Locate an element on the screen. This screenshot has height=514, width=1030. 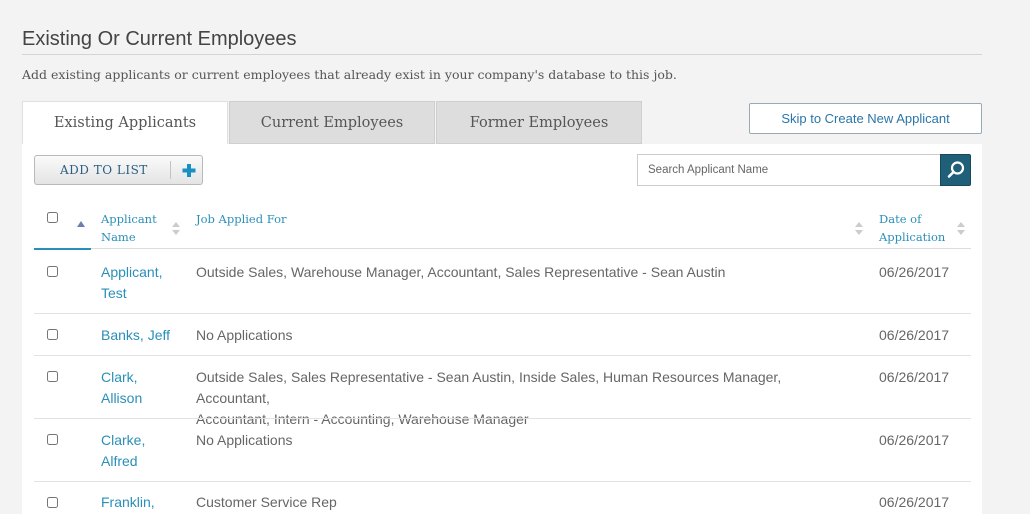
applicant-name-link: Applicant, Test is located at coordinates (141, 283).